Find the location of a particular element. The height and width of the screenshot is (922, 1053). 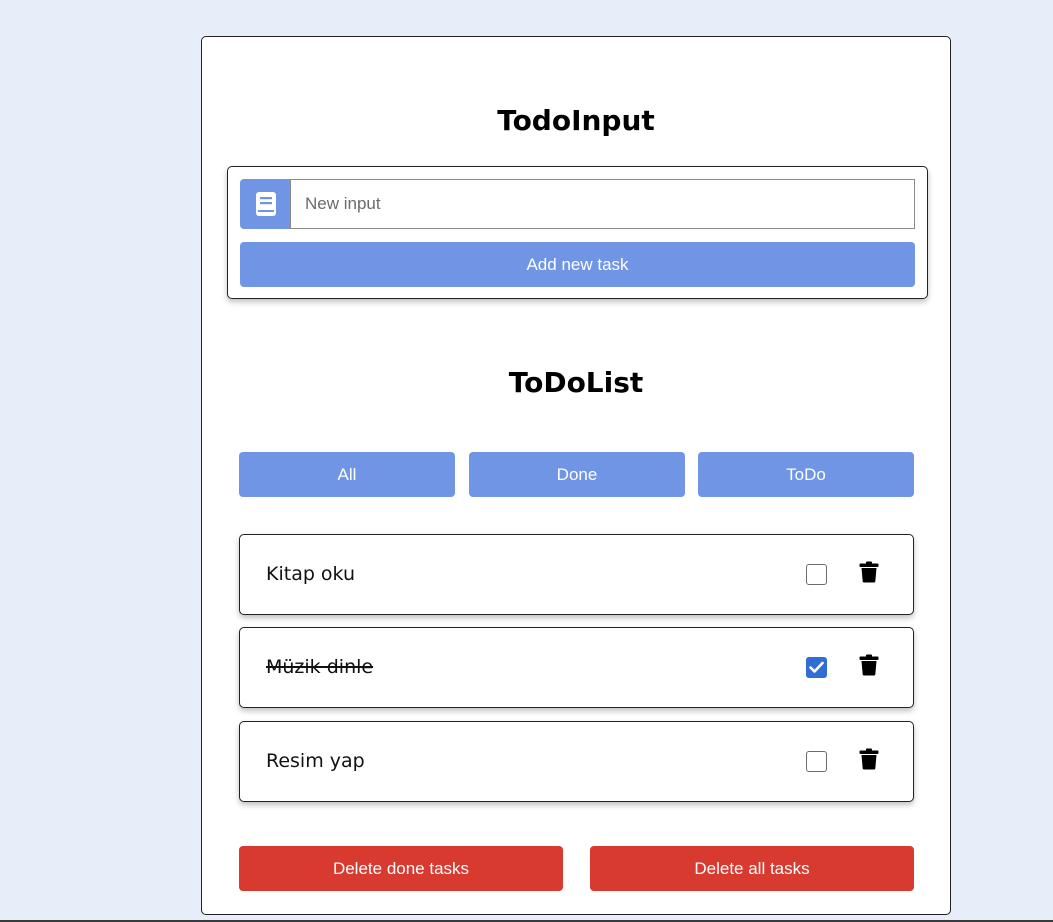

todo-item-text: Kitap oku is located at coordinates (311, 574).